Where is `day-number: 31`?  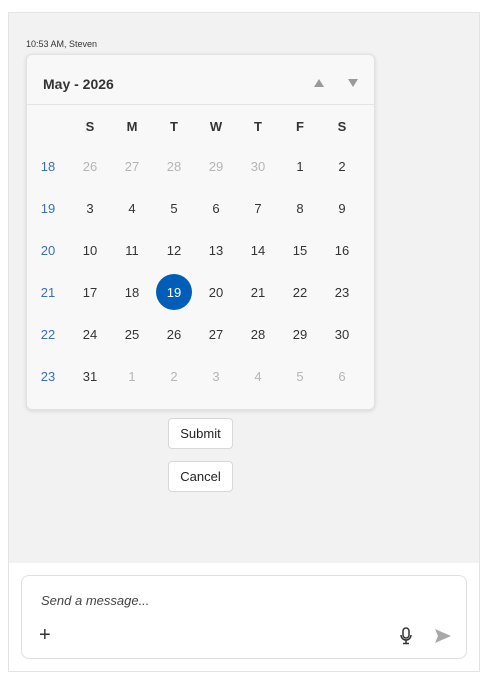
day-number: 31 is located at coordinates (90, 376).